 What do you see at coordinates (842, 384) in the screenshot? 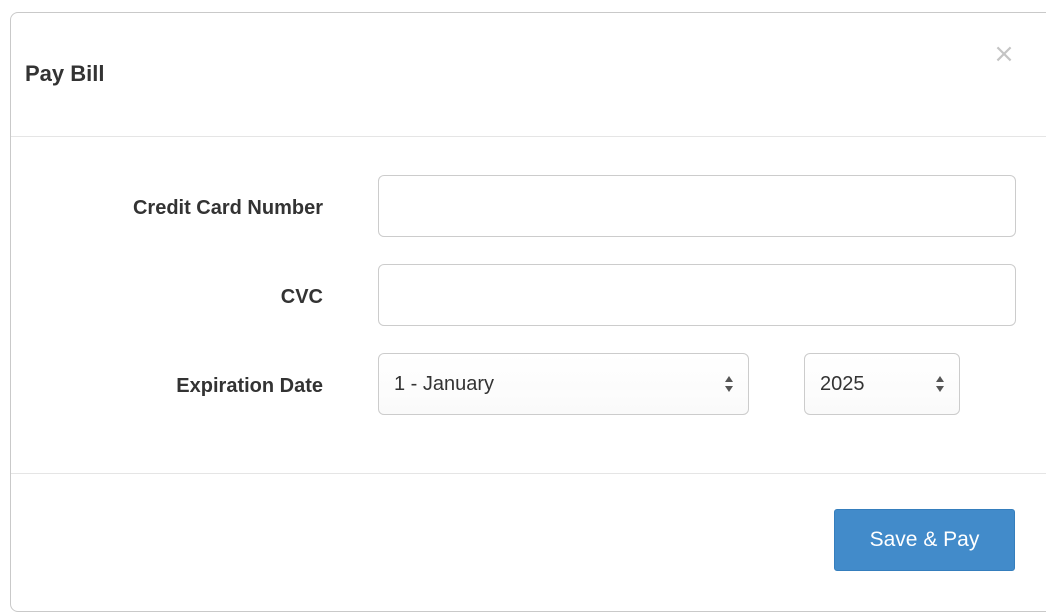
I see `expiration-year-value: 2025` at bounding box center [842, 384].